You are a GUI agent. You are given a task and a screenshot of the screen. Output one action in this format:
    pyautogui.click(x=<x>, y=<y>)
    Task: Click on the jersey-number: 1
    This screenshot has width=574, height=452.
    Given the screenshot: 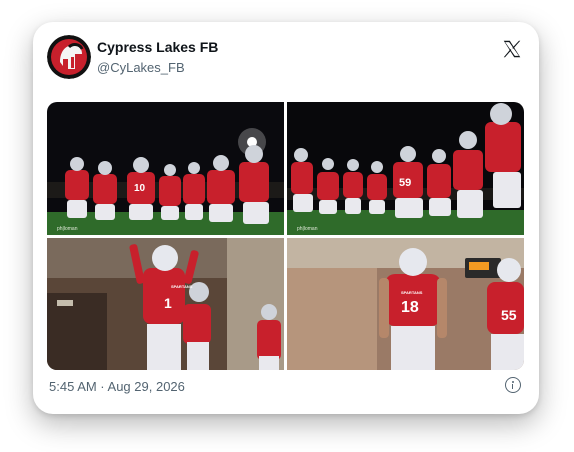 What is the action you would take?
    pyautogui.click(x=168, y=303)
    